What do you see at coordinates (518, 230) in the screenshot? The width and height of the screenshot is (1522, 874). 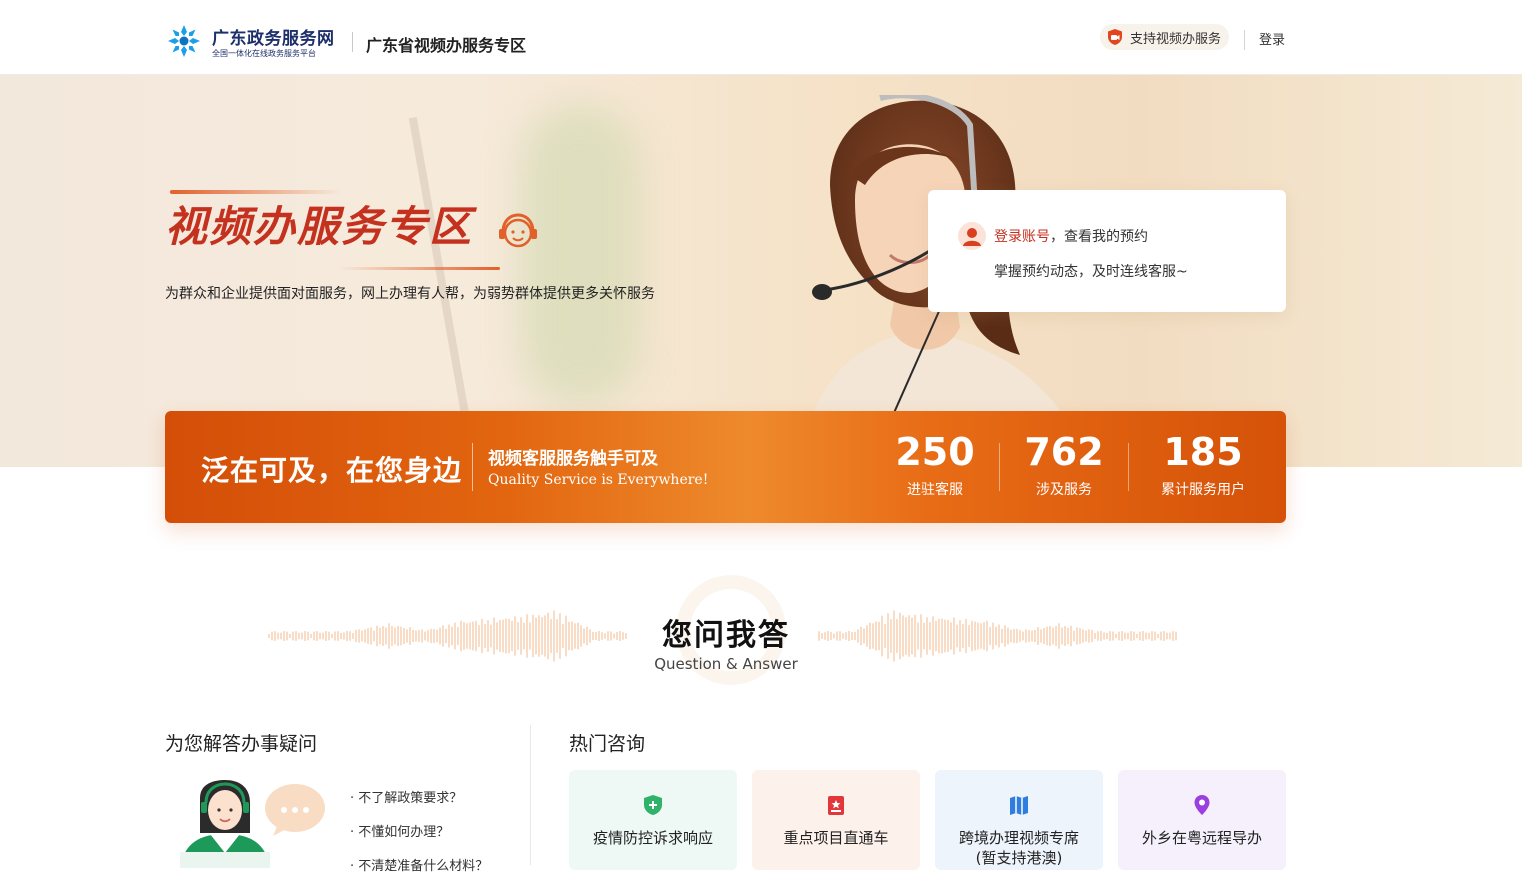 I see `headset-agent-icon` at bounding box center [518, 230].